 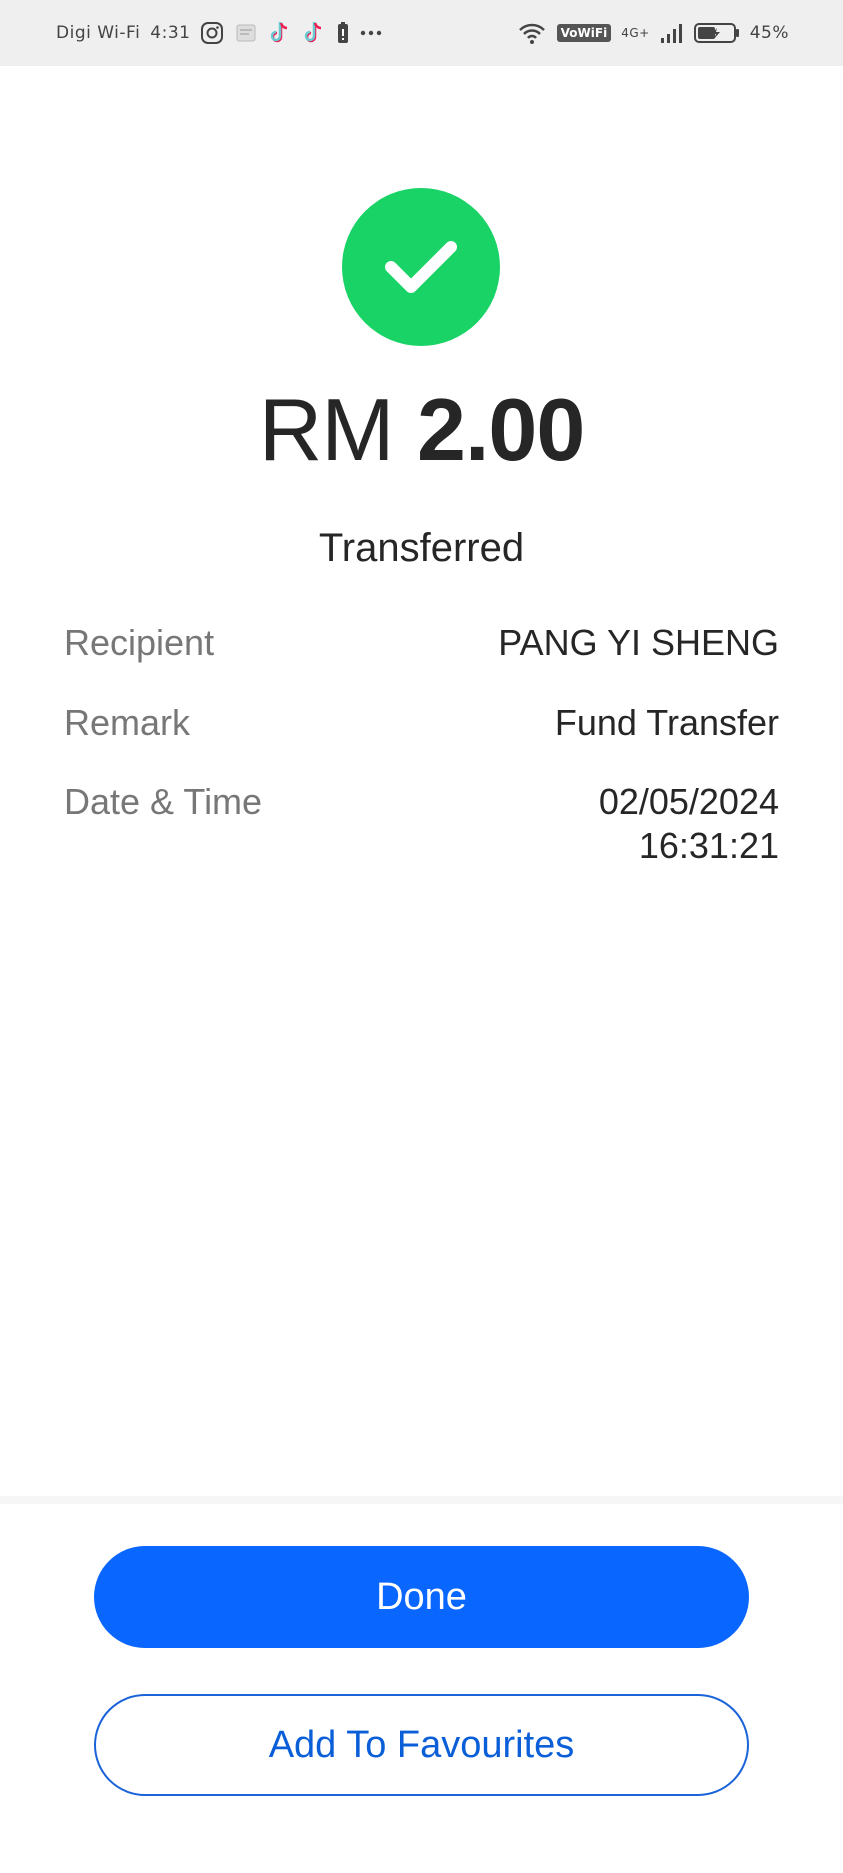 I want to click on battery-saver-icon, so click(x=343, y=33).